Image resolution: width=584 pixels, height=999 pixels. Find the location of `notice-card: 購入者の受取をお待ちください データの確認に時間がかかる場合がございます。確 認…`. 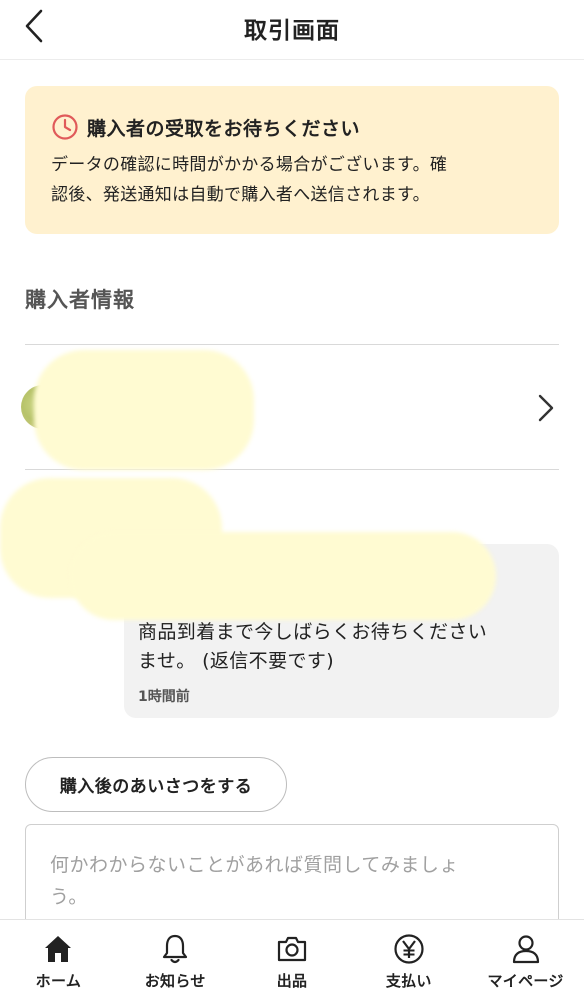

notice-card: 購入者の受取をお待ちください データの確認に時間がかかる場合がございます。確 認… is located at coordinates (292, 160).